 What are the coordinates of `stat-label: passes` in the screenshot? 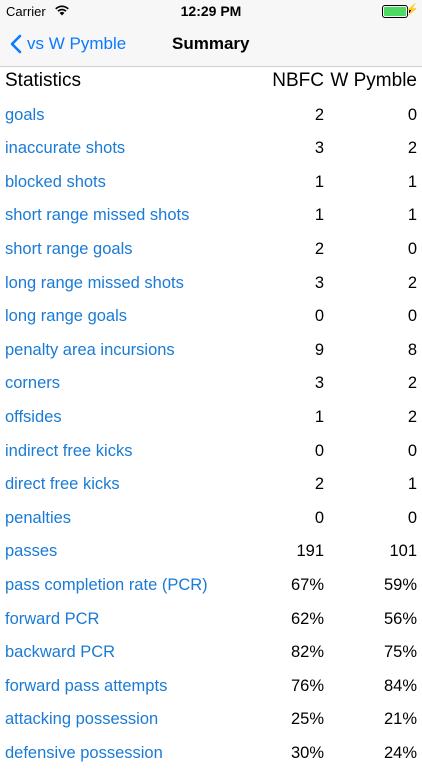 It's located at (31, 551).